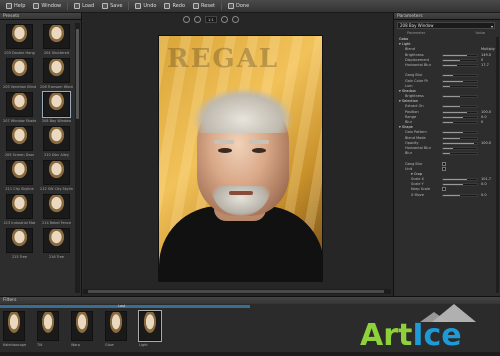  Describe the element at coordinates (243, 110) in the screenshot. I see `subject-hair` at that location.